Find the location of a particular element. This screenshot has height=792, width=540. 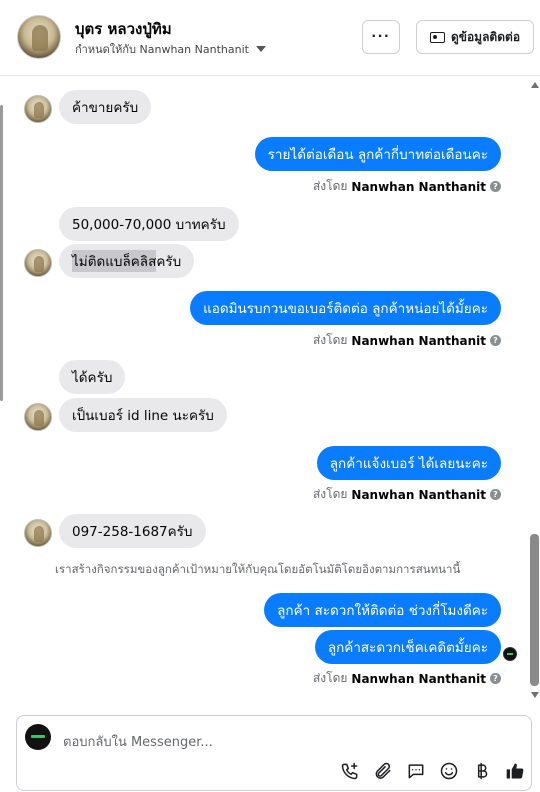

highlighted-text: ไม่ติดแบล็คลิส is located at coordinates (114, 261).